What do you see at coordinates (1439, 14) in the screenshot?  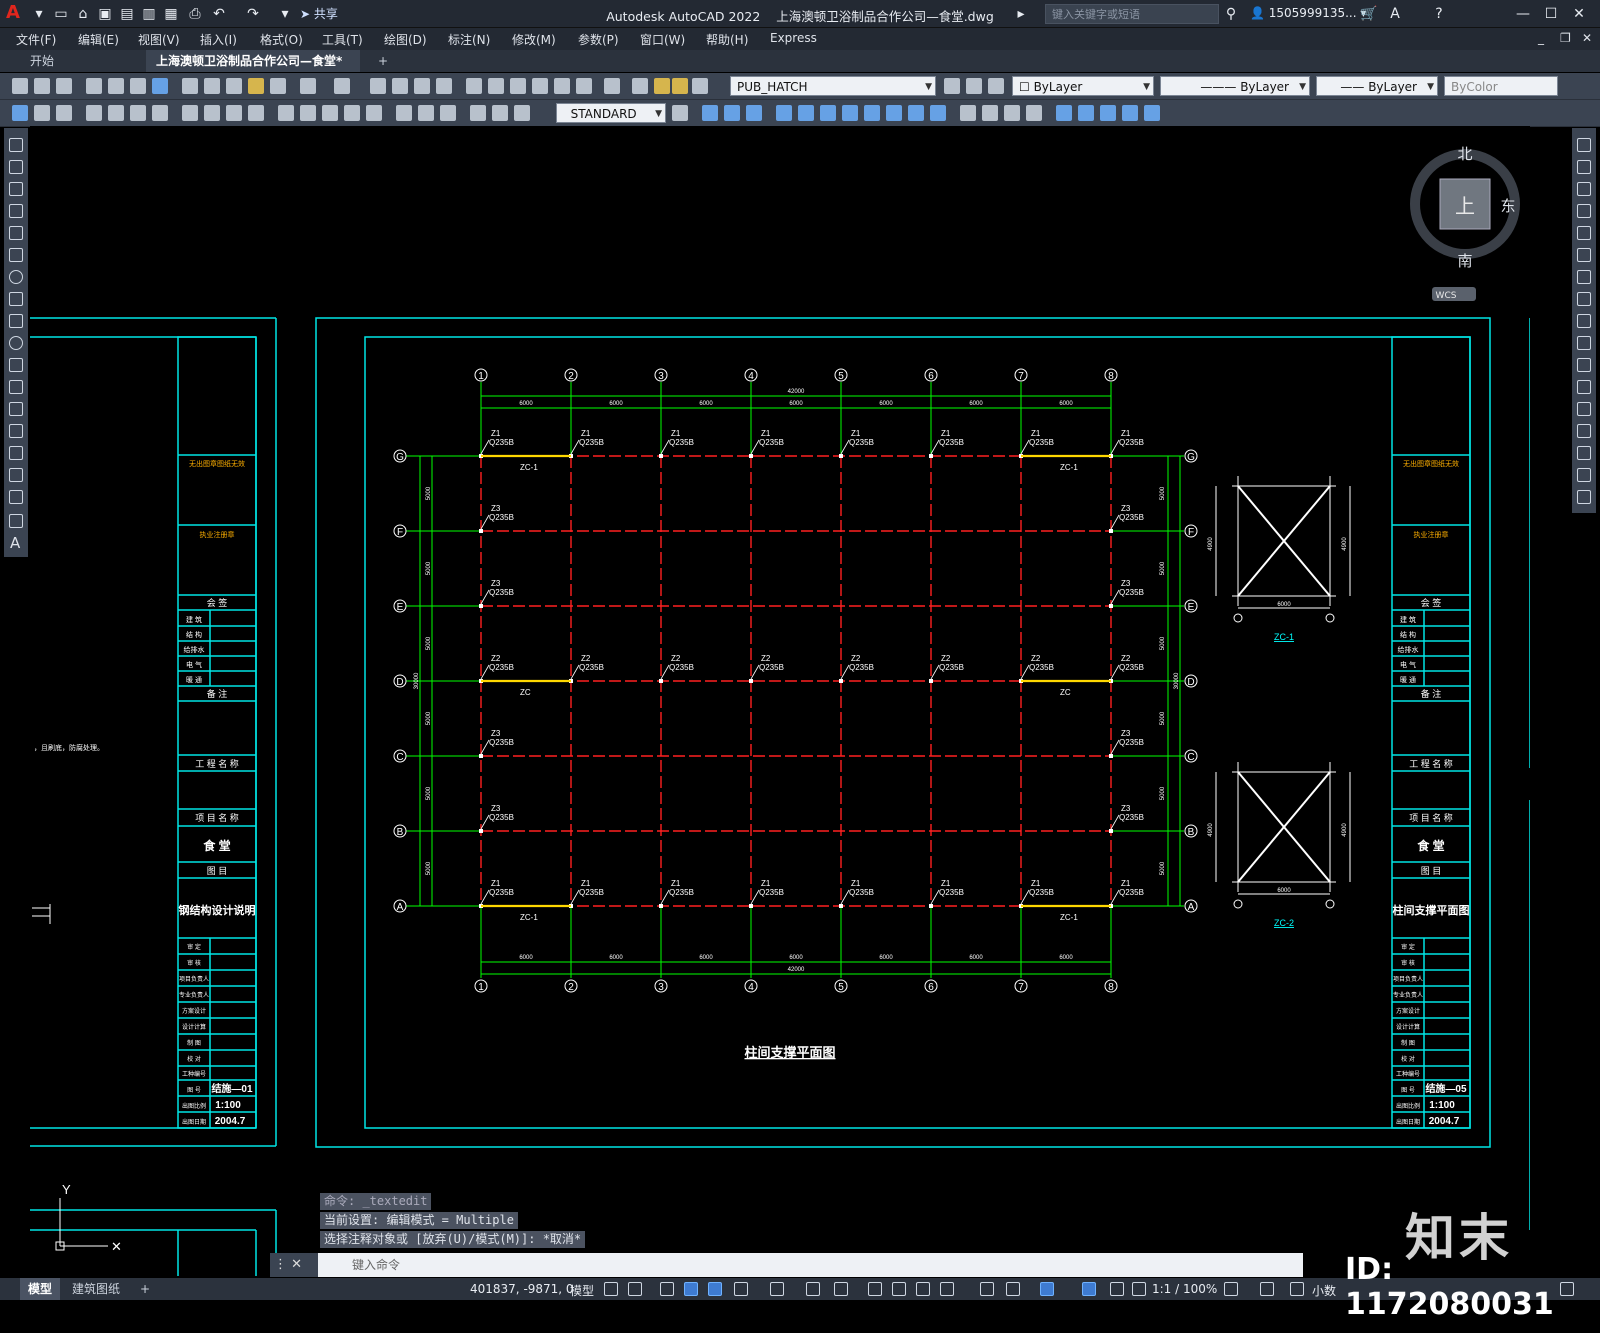 I see `help-icon: ?` at bounding box center [1439, 14].